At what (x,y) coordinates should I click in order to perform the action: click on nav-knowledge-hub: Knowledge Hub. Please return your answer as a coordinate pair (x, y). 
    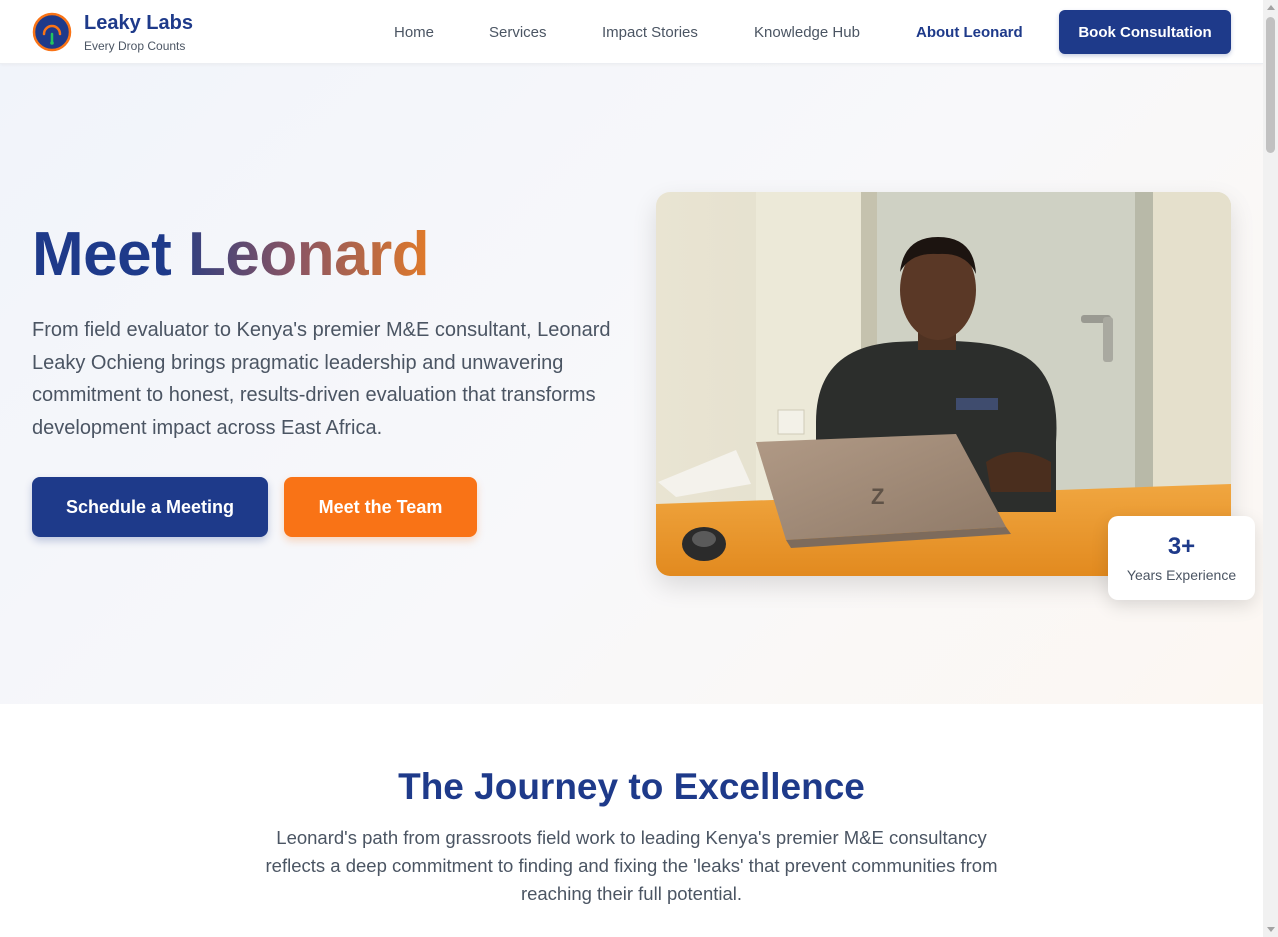
    Looking at the image, I should click on (807, 32).